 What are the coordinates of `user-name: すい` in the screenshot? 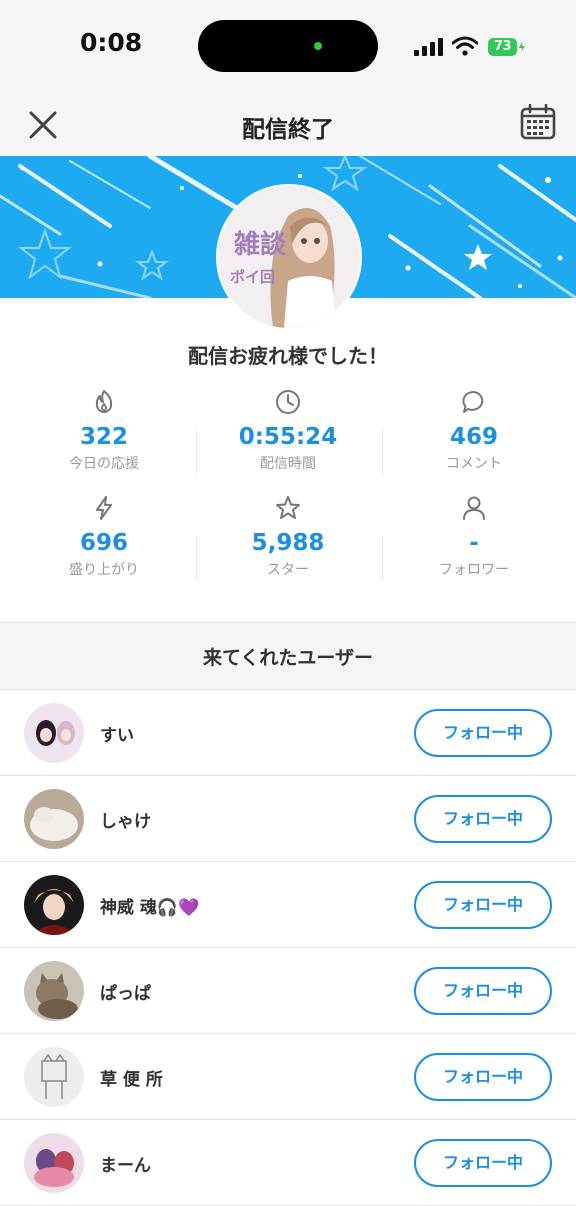 It's located at (117, 736).